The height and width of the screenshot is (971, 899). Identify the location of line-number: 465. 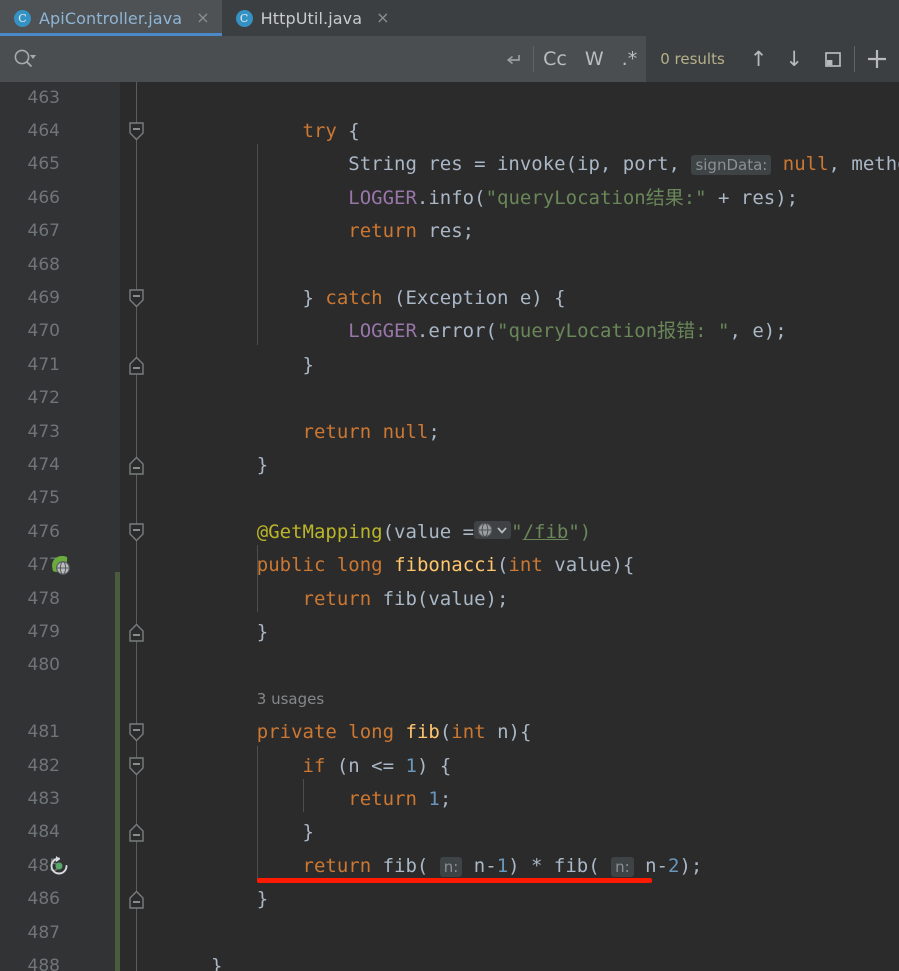
(43, 164).